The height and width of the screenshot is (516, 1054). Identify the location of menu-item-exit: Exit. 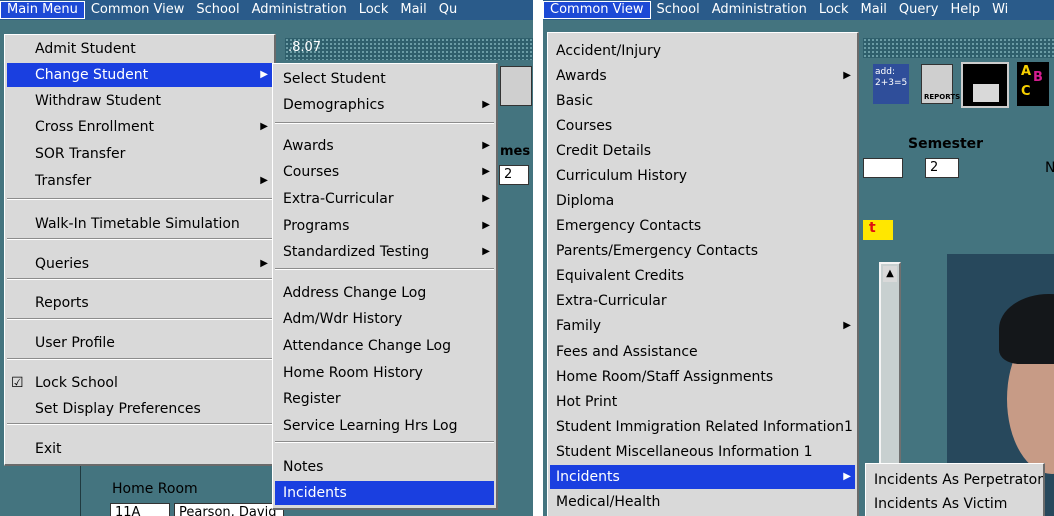
(139, 449).